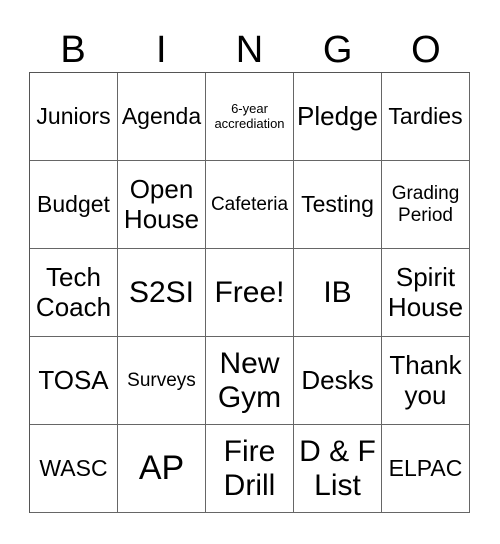  I want to click on bingo-cell-text: Spirit House, so click(425, 292).